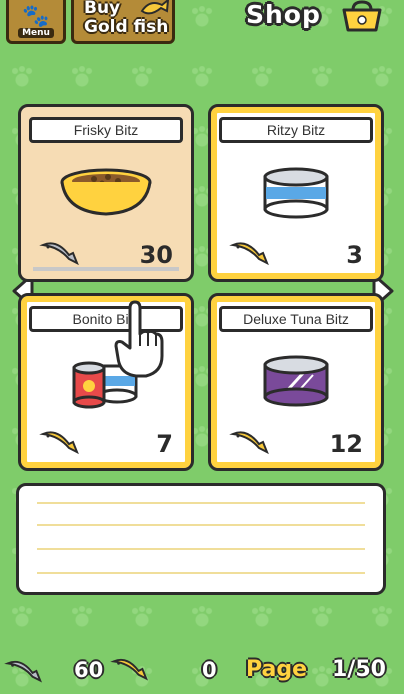  I want to click on product-name: Ritzy Bitz, so click(296, 130).